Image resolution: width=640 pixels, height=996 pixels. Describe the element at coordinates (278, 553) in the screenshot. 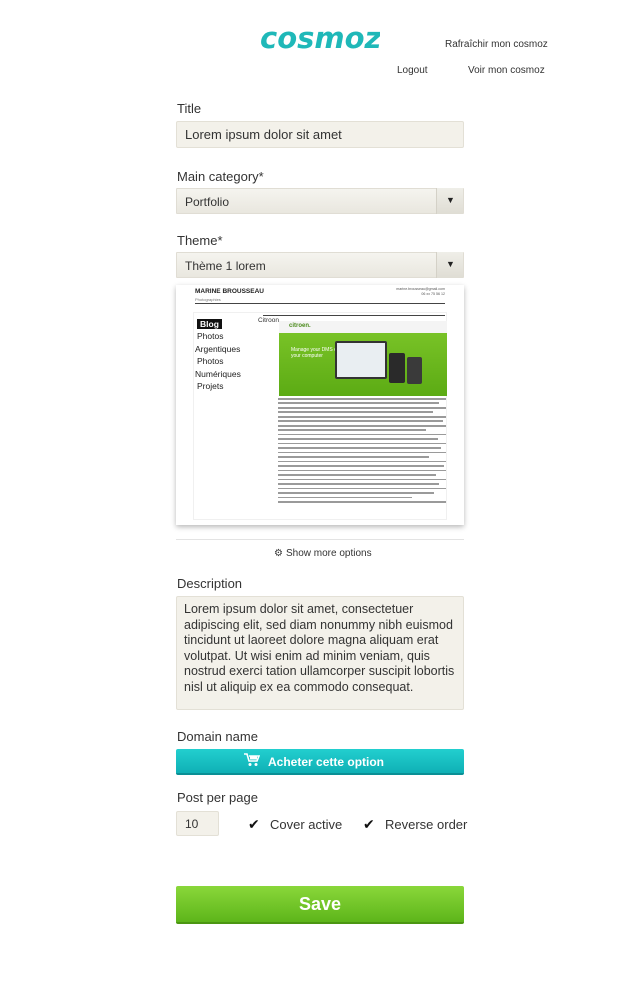

I see `gear-icon: ⚙` at that location.